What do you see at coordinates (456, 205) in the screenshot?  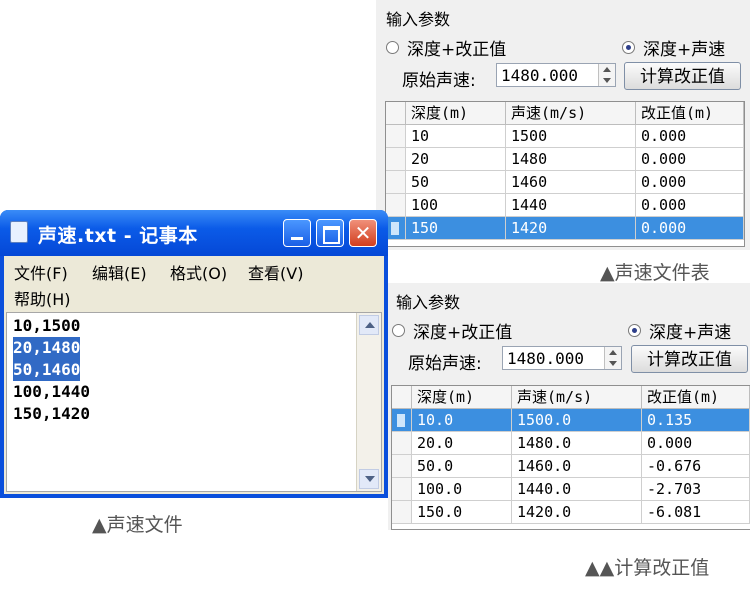 I see `cell-depth: 100` at bounding box center [456, 205].